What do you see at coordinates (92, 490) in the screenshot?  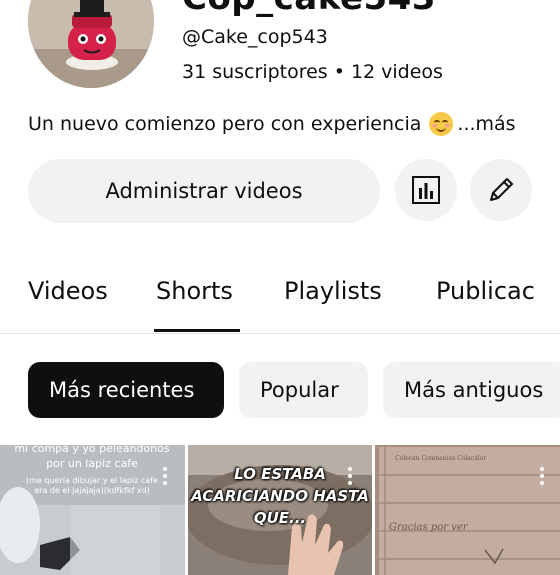 I see `short-caption-small: era de el jajajaja)(kdfkfkf xd)` at bounding box center [92, 490].